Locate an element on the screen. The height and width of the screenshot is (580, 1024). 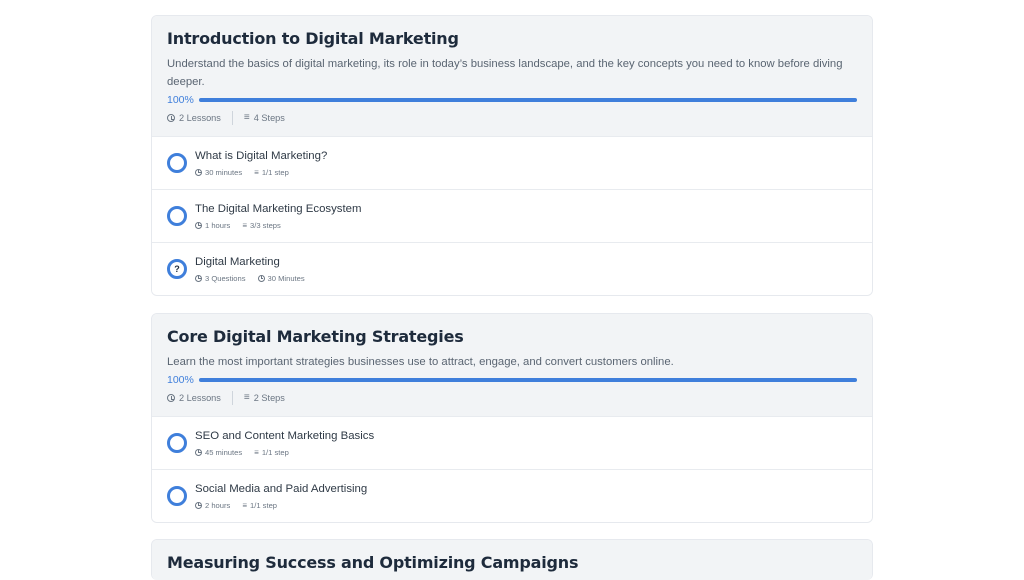
lesson-duration: 45 minutes is located at coordinates (218, 452).